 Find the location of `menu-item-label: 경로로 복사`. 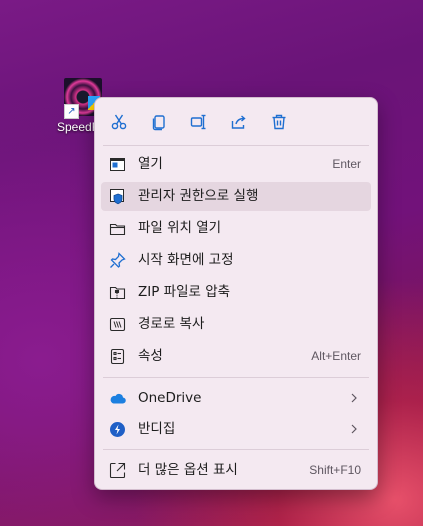

menu-item-label: 경로로 복사 is located at coordinates (171, 324).